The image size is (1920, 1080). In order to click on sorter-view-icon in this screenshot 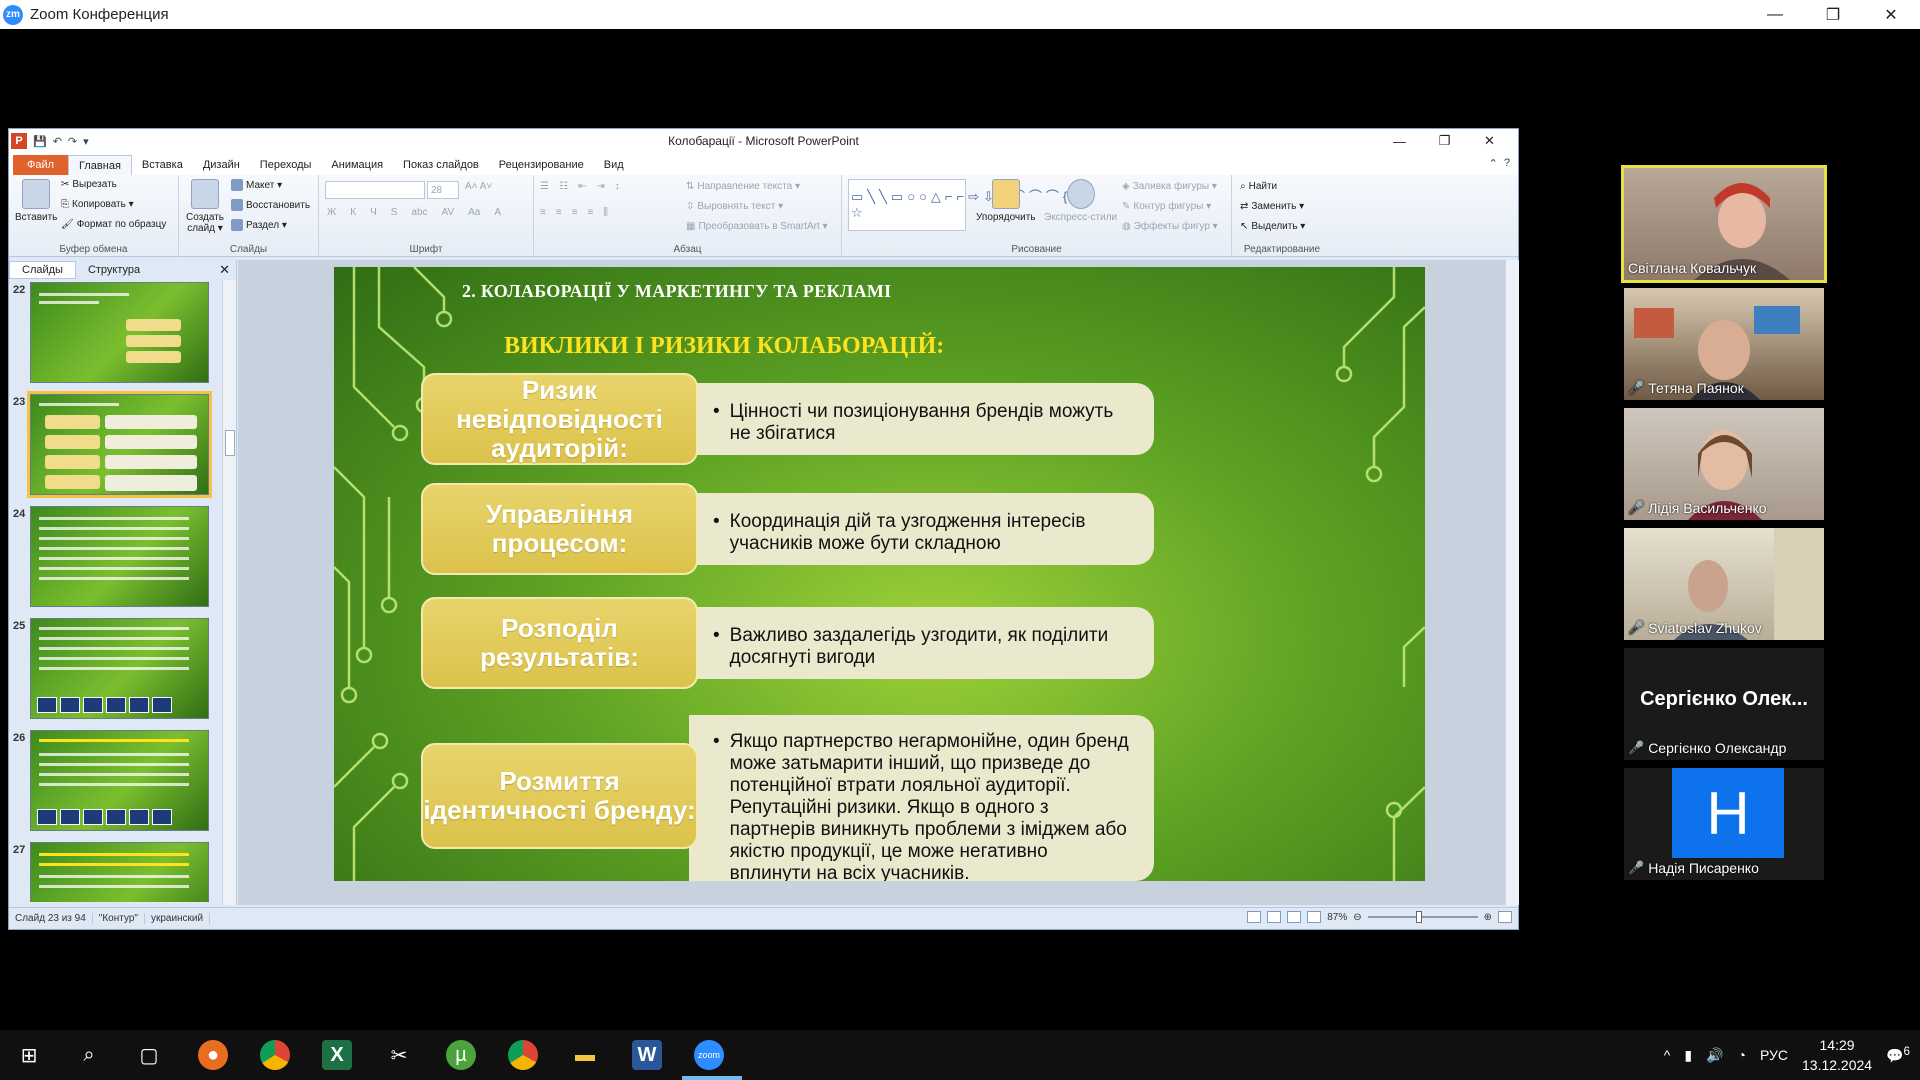, I will do `click(1274, 917)`.